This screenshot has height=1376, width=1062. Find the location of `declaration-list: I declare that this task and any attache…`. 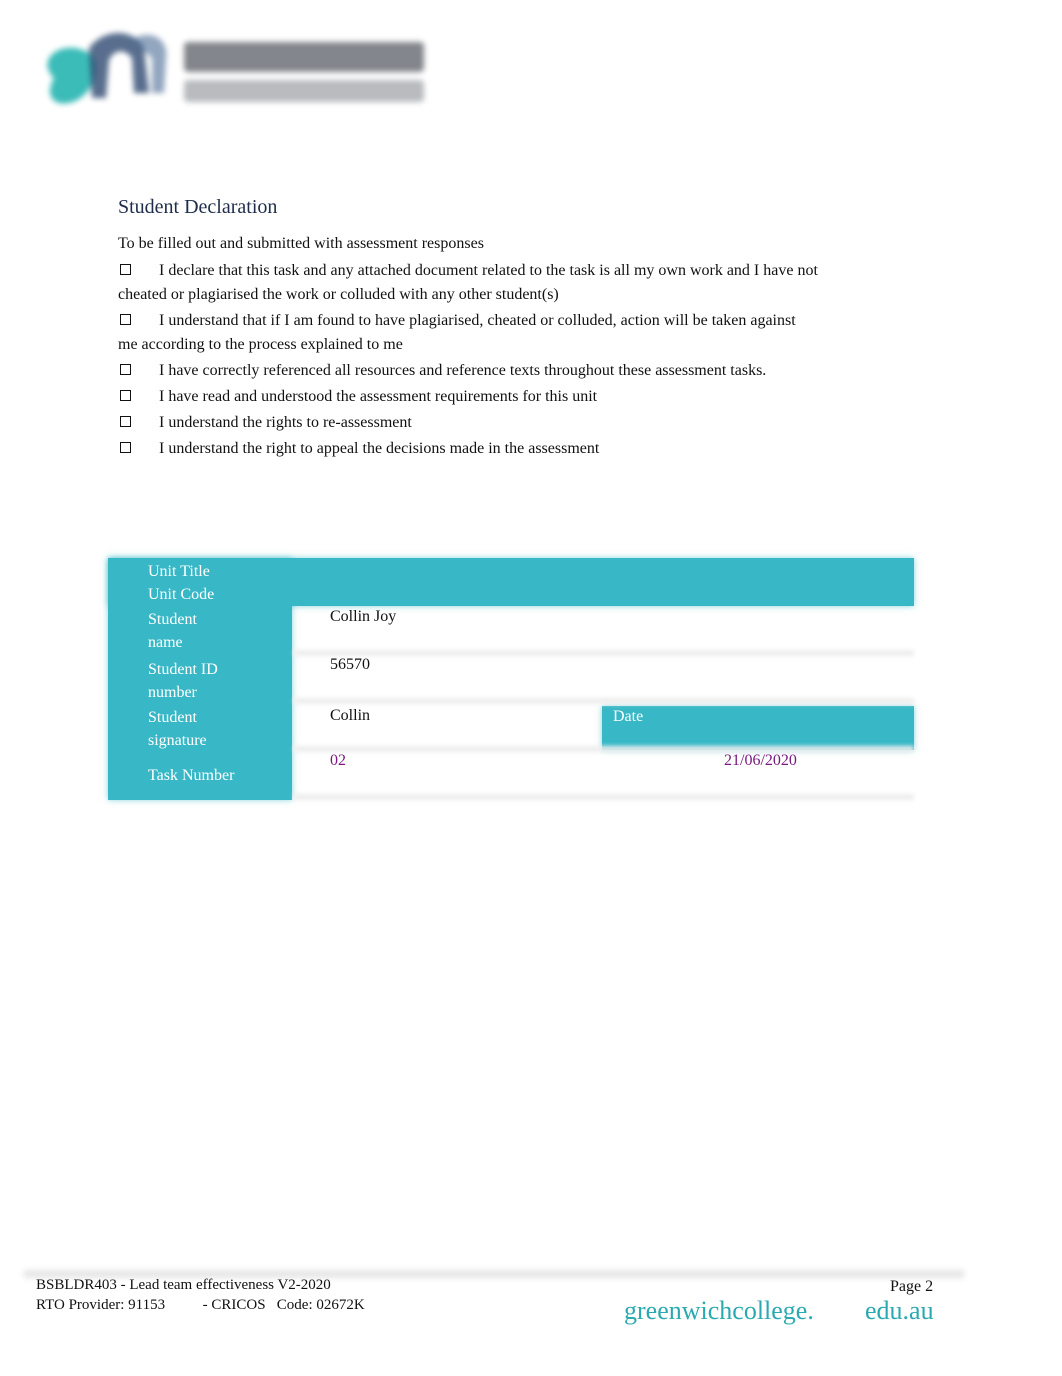

declaration-list: I declare that this task and any attache… is located at coordinates (468, 361).